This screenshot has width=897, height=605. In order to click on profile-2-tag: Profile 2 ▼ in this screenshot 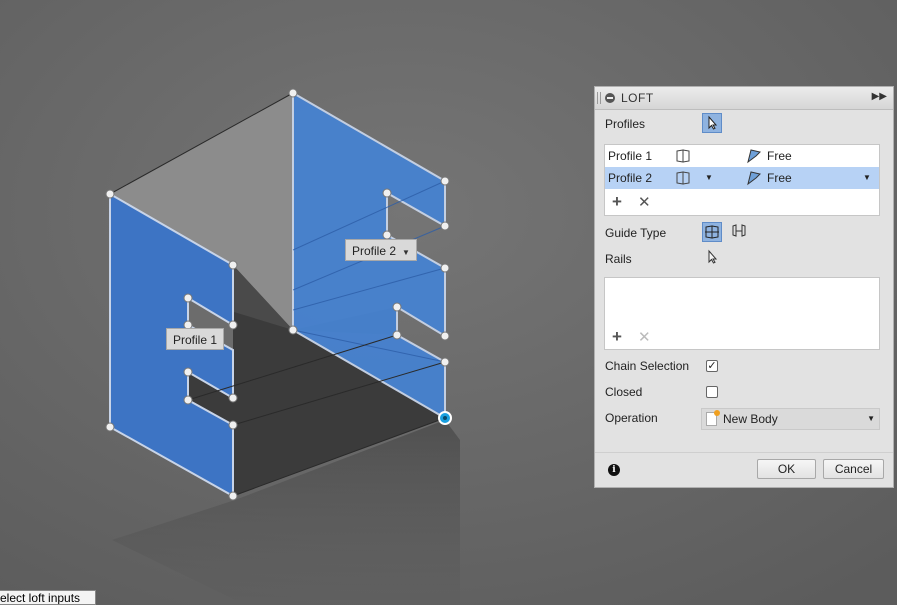, I will do `click(381, 250)`.